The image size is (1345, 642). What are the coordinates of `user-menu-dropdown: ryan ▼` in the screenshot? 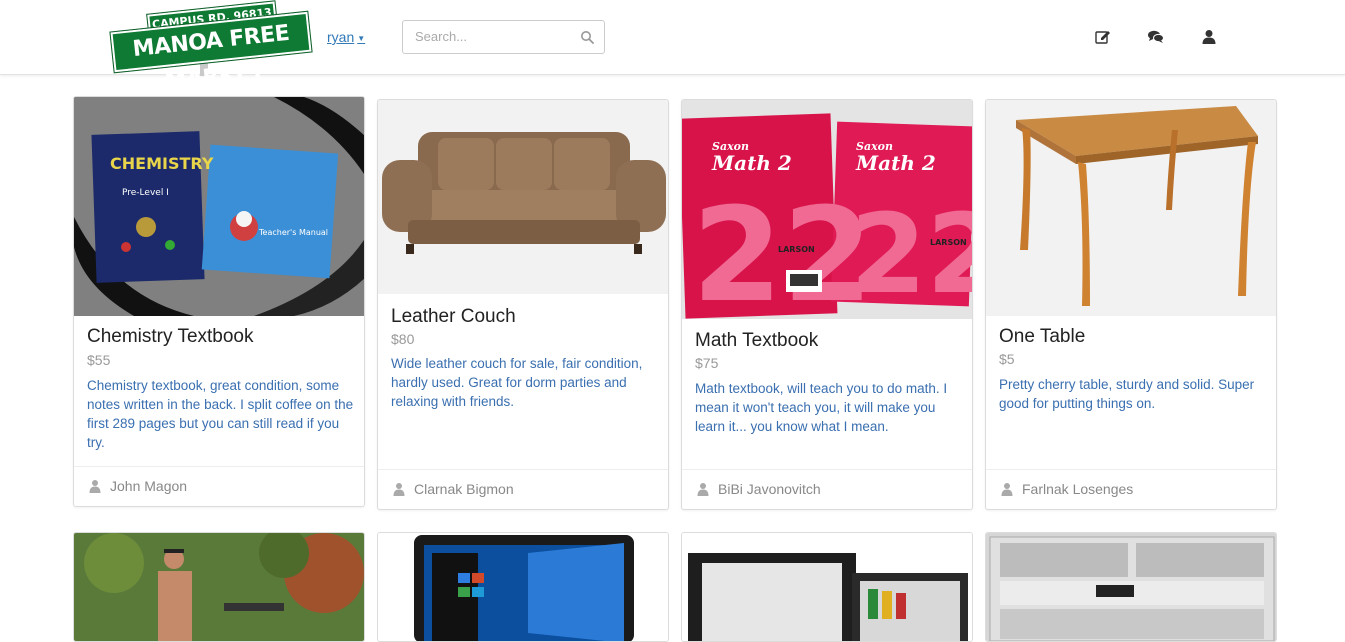 It's located at (346, 37).